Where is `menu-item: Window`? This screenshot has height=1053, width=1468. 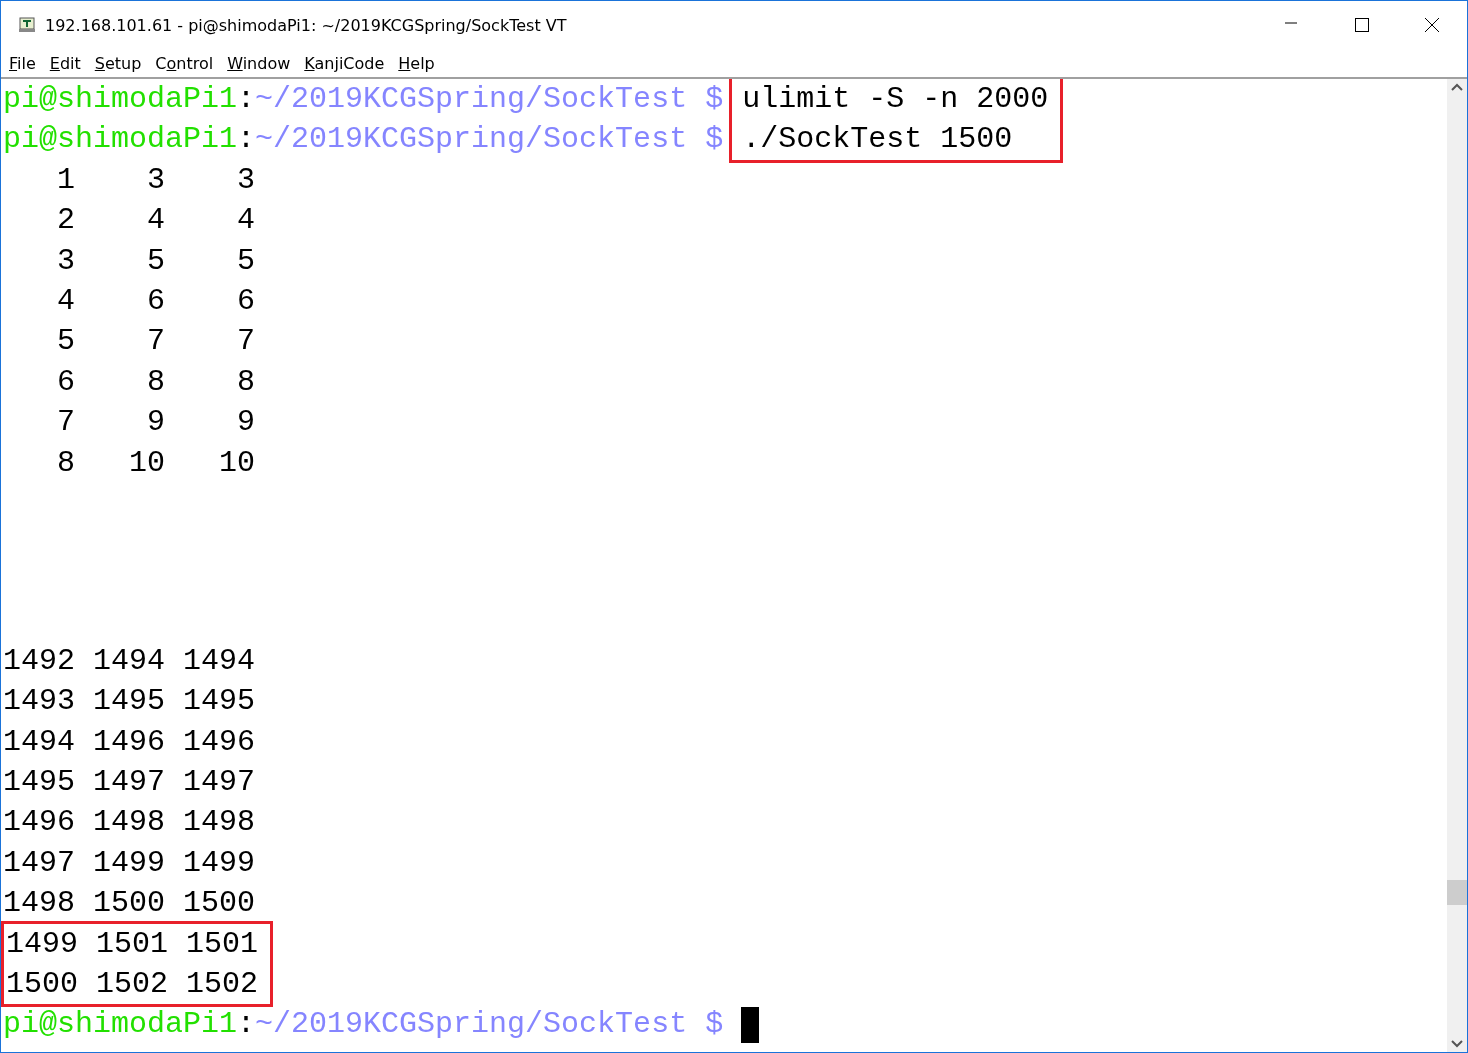 menu-item: Window is located at coordinates (260, 63).